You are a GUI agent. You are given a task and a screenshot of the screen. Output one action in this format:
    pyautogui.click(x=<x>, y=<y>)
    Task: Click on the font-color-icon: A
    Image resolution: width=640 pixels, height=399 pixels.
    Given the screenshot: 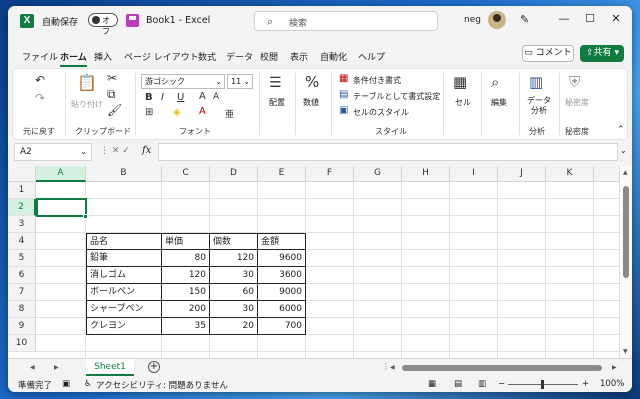 What is the action you would take?
    pyautogui.click(x=202, y=111)
    